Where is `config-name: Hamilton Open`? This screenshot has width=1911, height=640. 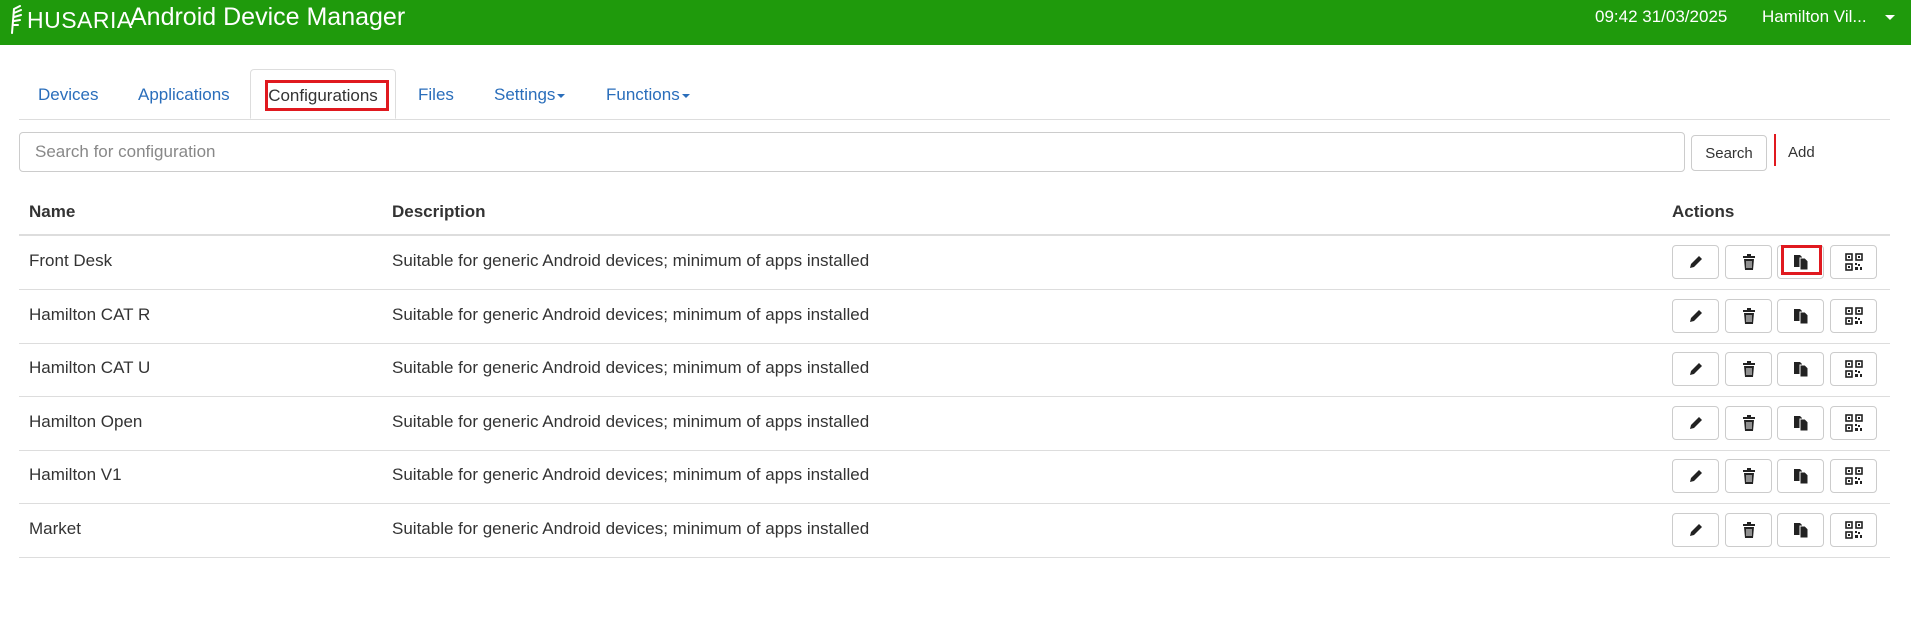 config-name: Hamilton Open is located at coordinates (86, 421).